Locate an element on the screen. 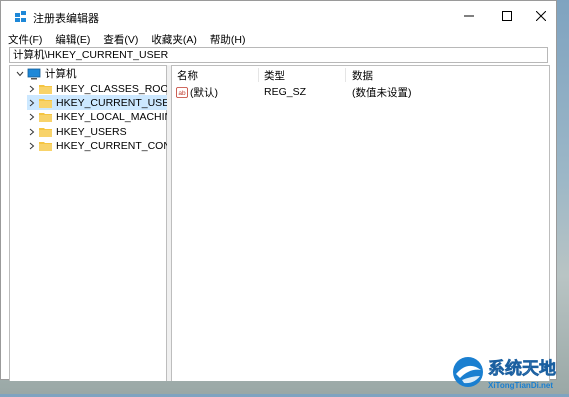 The width and height of the screenshot is (569, 397). maximize-icon is located at coordinates (507, 16).